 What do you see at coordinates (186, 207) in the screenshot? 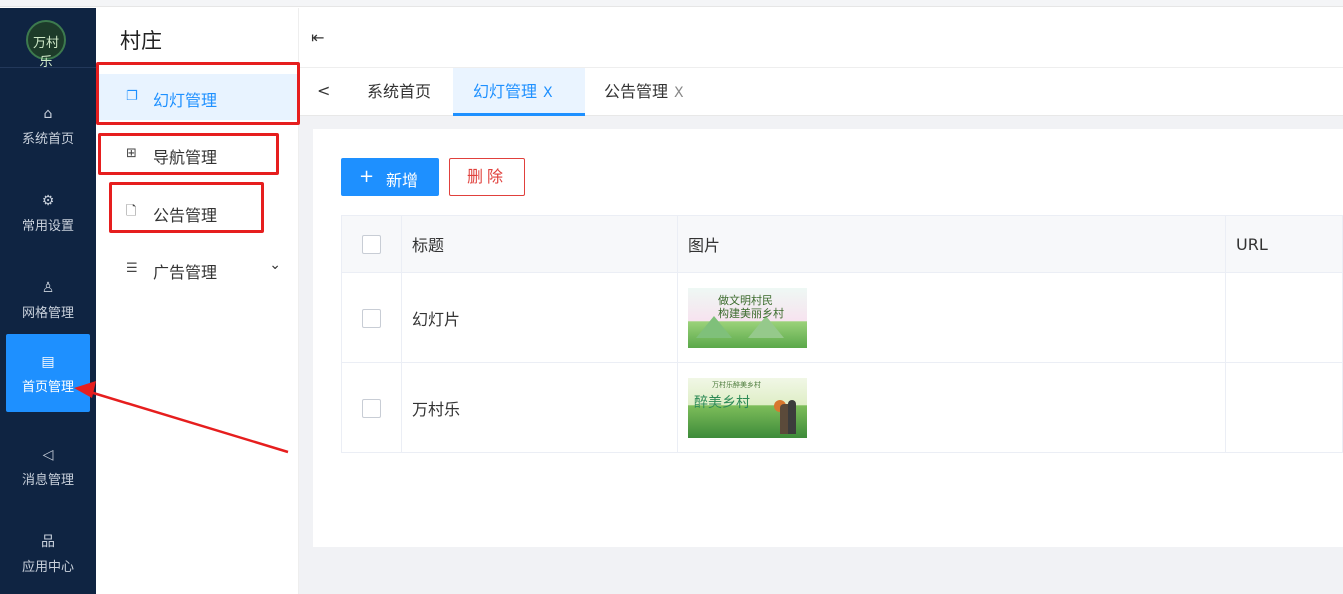
I see `annotation-box-notice` at bounding box center [186, 207].